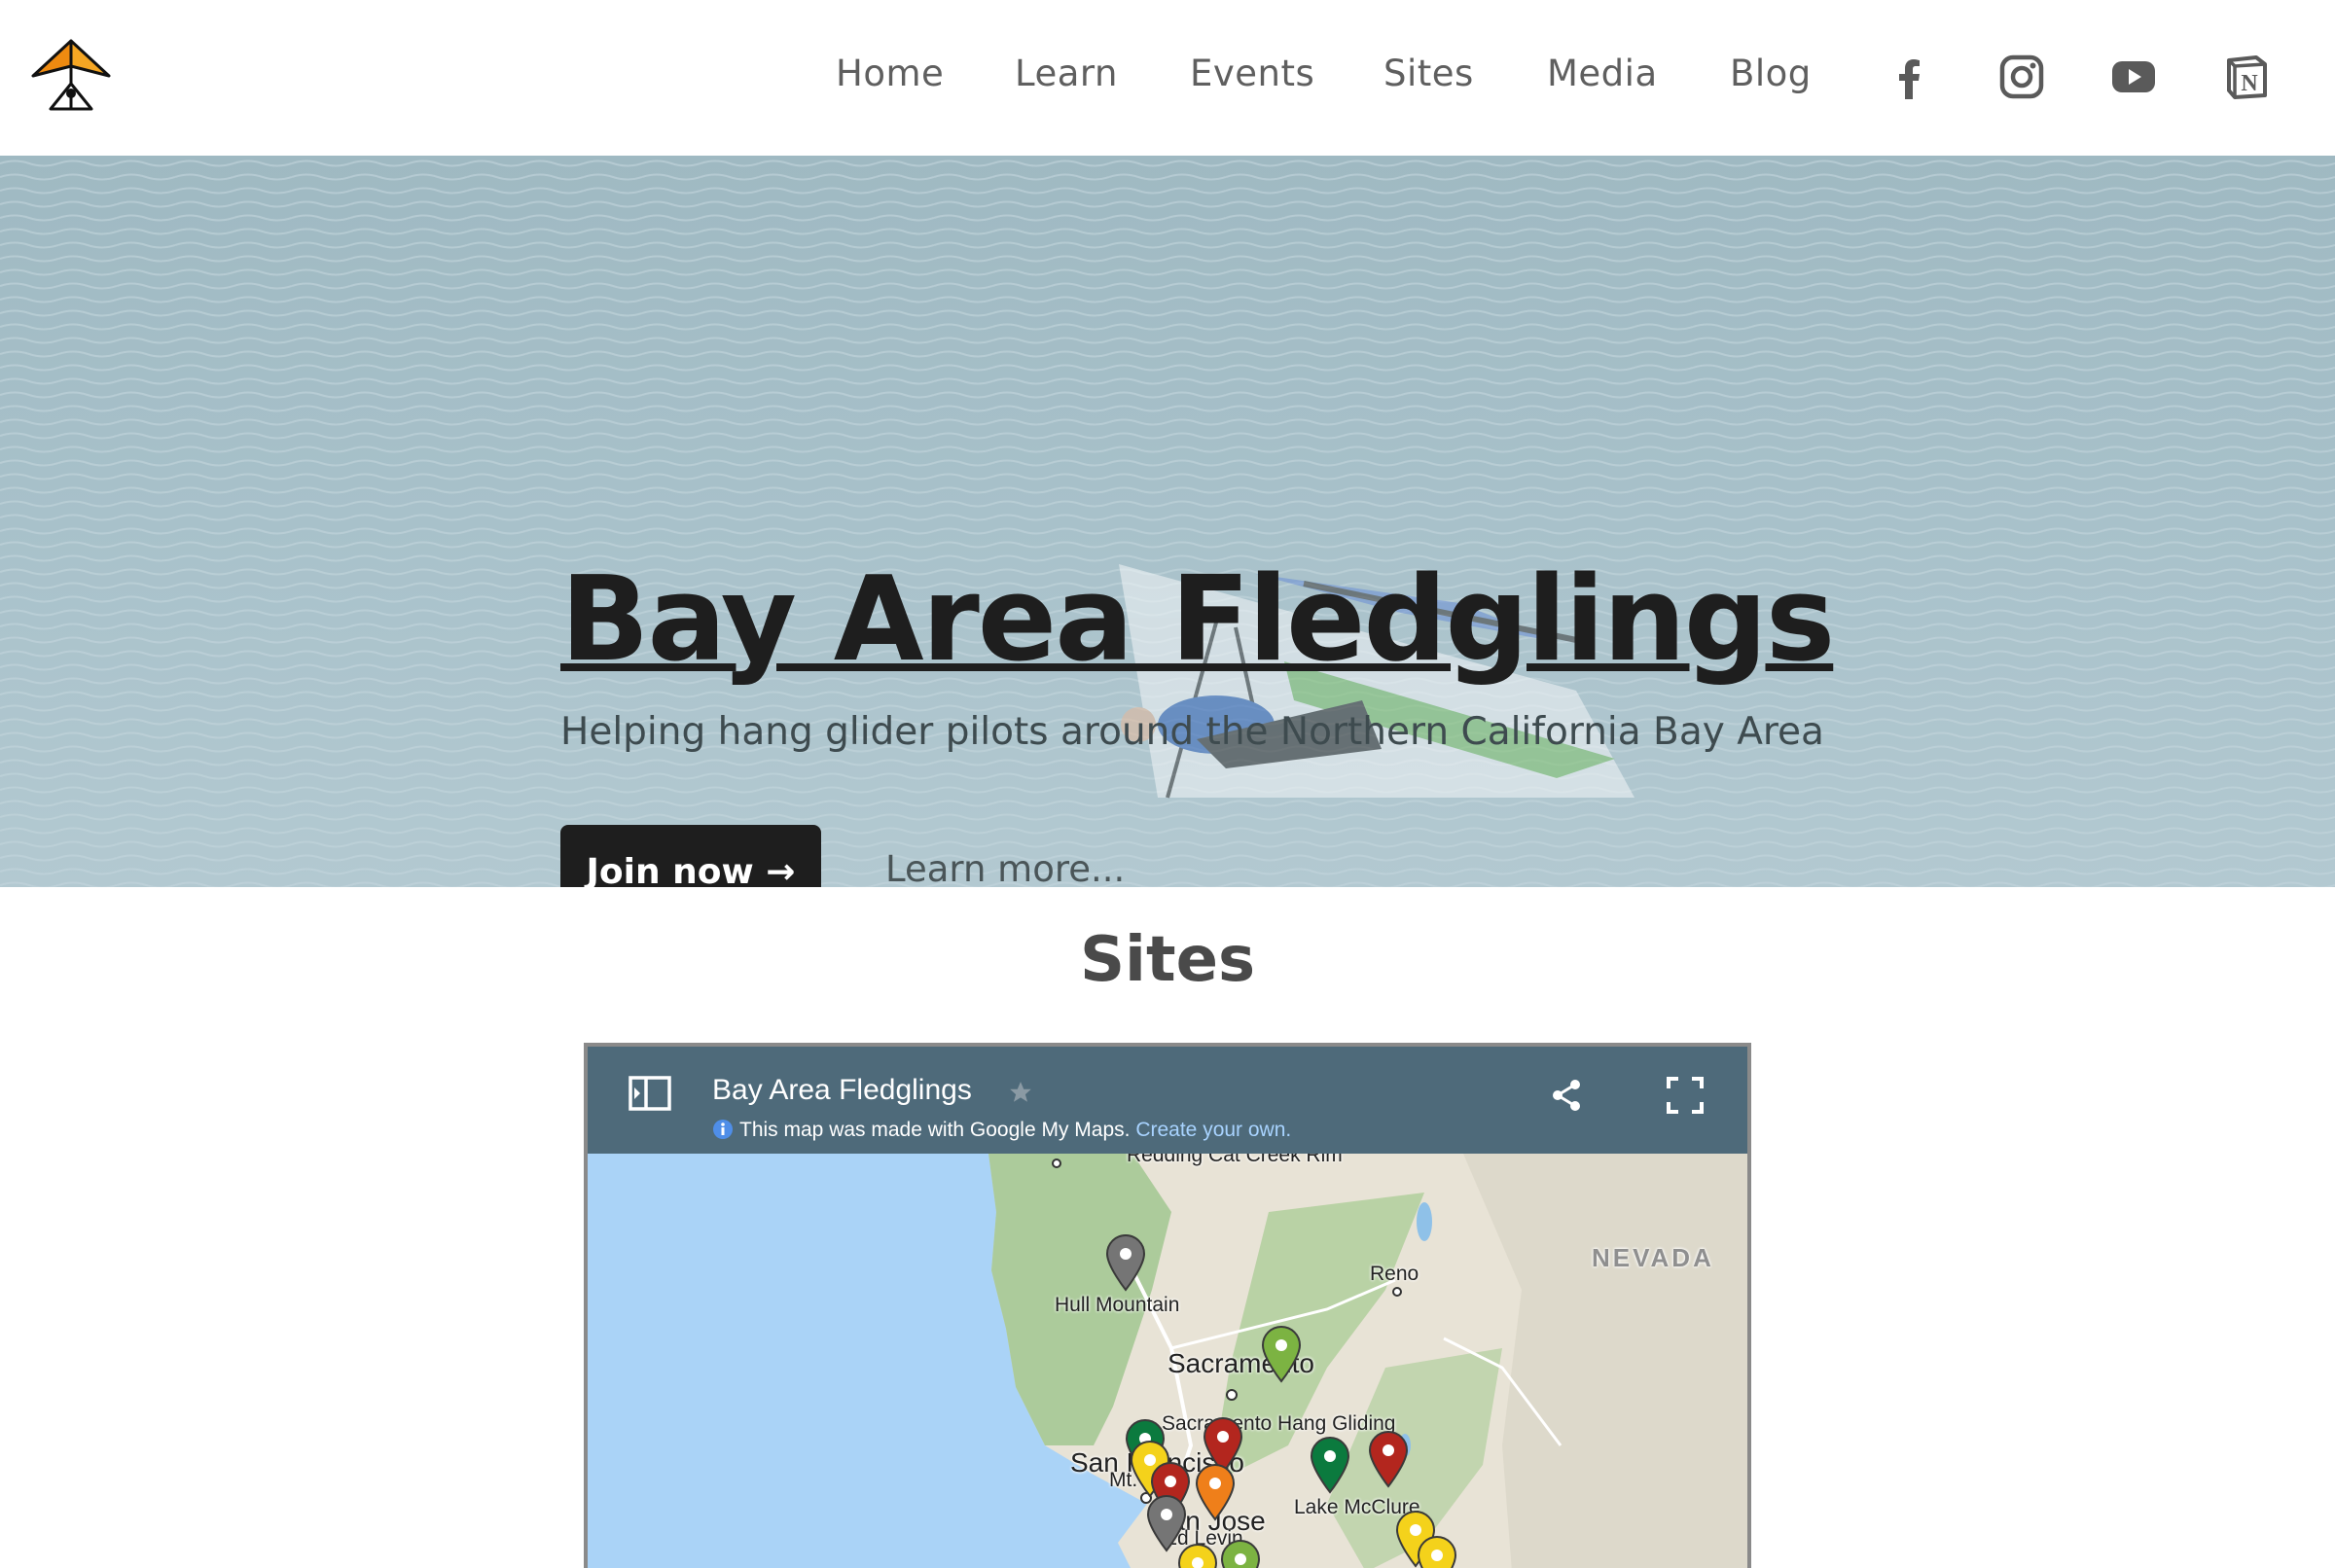  What do you see at coordinates (1117, 1305) in the screenshot?
I see `map-label-hull-mountain: Hull Mountain` at bounding box center [1117, 1305].